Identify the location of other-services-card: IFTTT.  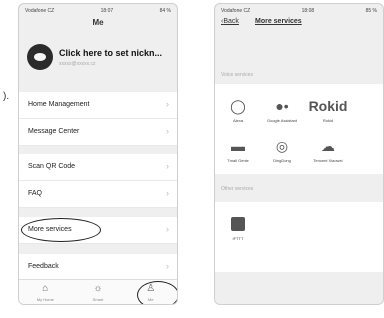
(299, 237).